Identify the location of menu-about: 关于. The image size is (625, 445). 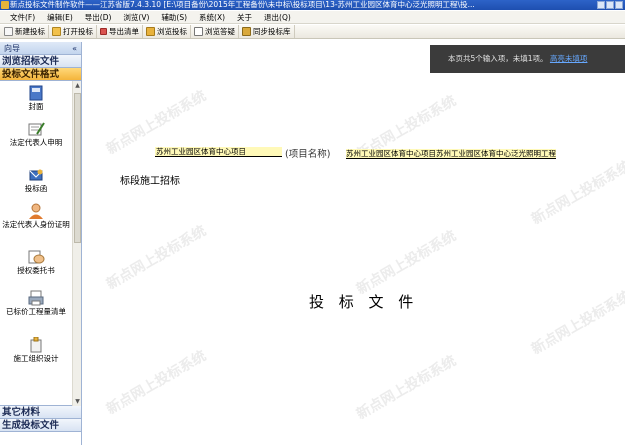
(244, 17).